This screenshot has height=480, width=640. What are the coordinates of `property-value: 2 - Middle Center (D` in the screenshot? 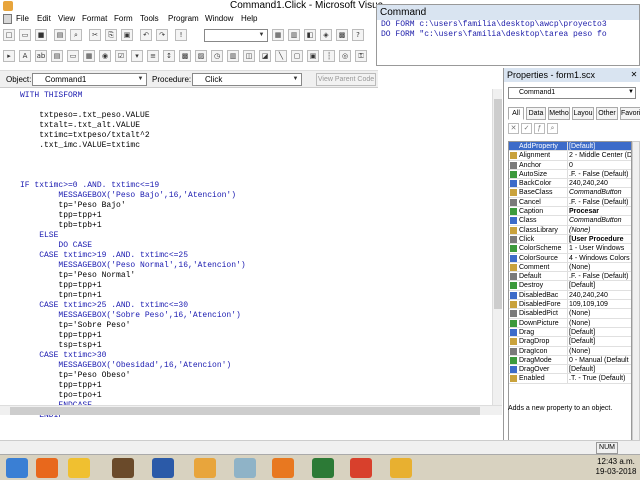 It's located at (599, 155).